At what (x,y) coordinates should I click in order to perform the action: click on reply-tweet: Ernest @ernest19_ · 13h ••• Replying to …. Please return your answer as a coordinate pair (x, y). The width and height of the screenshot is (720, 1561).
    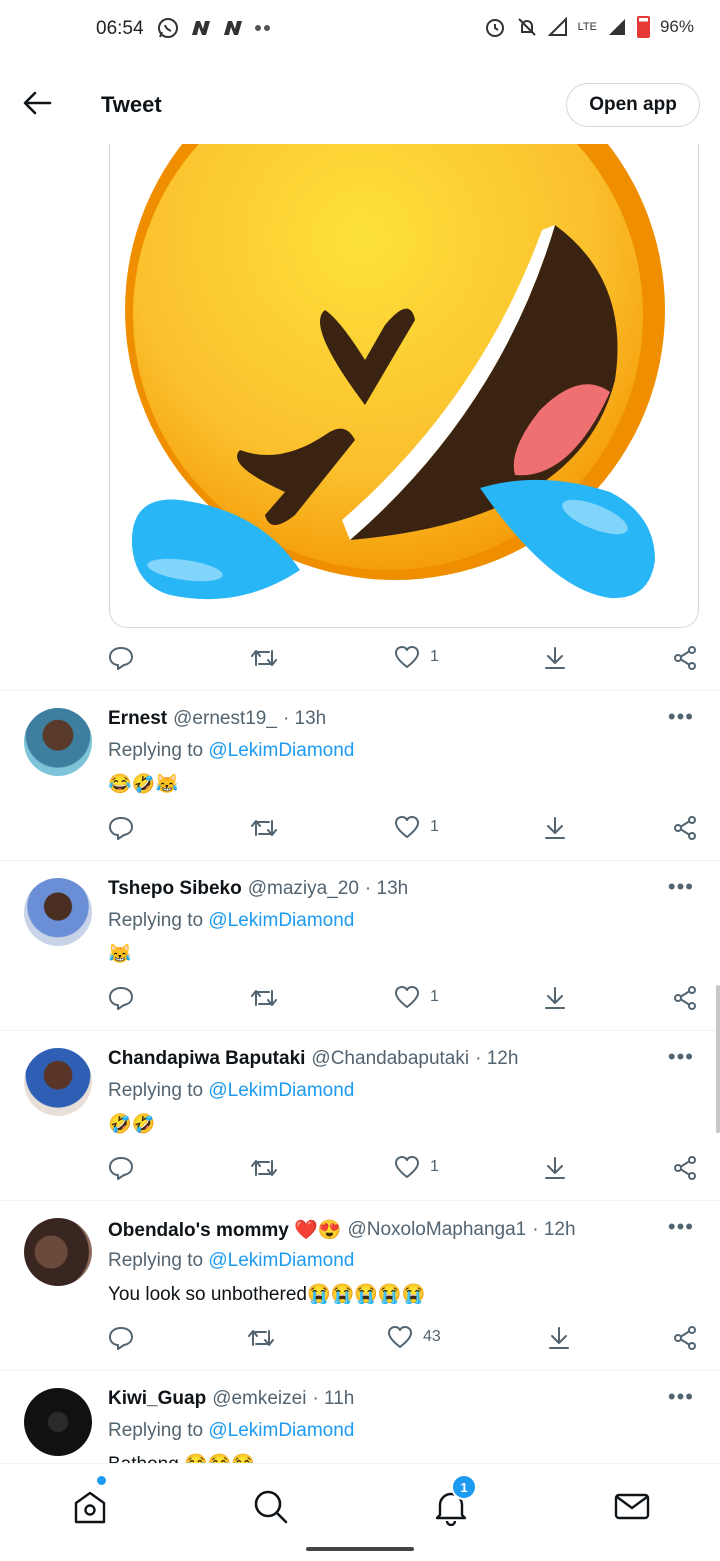
    Looking at the image, I should click on (360, 775).